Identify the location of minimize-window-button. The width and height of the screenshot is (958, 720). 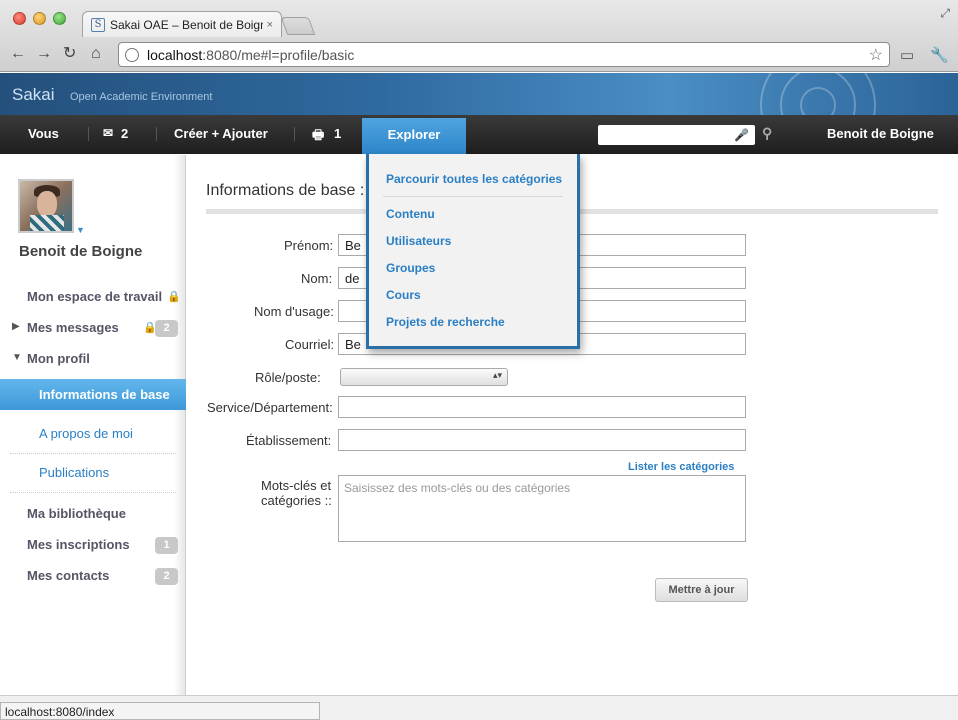
(39, 18).